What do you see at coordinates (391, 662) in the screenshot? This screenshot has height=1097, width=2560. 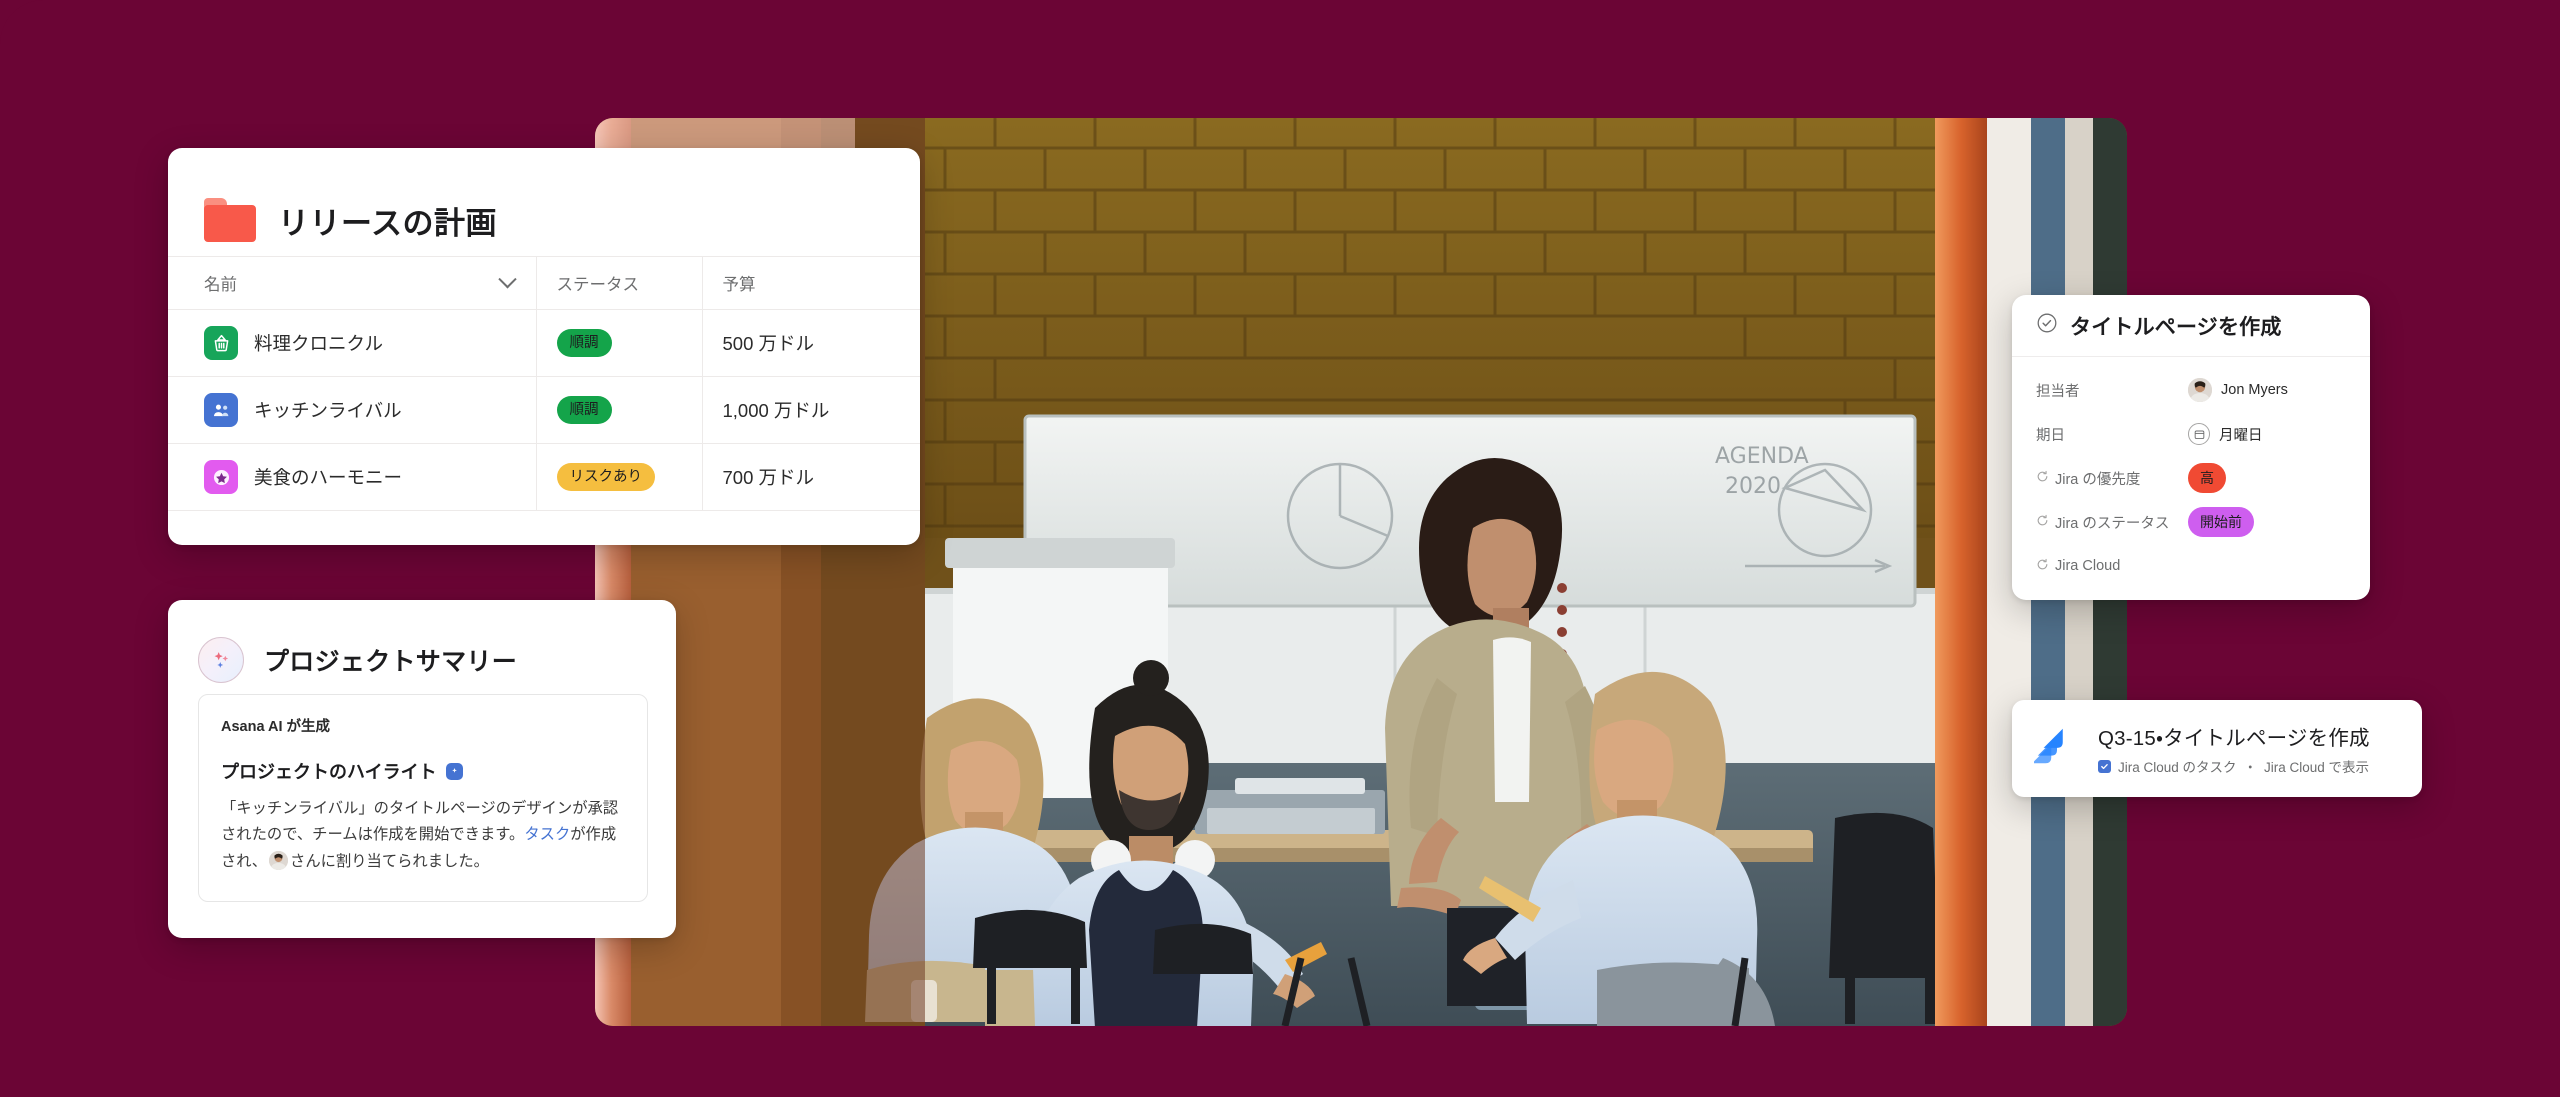 I see `project-summary-title: プロジェクトサマリー` at bounding box center [391, 662].